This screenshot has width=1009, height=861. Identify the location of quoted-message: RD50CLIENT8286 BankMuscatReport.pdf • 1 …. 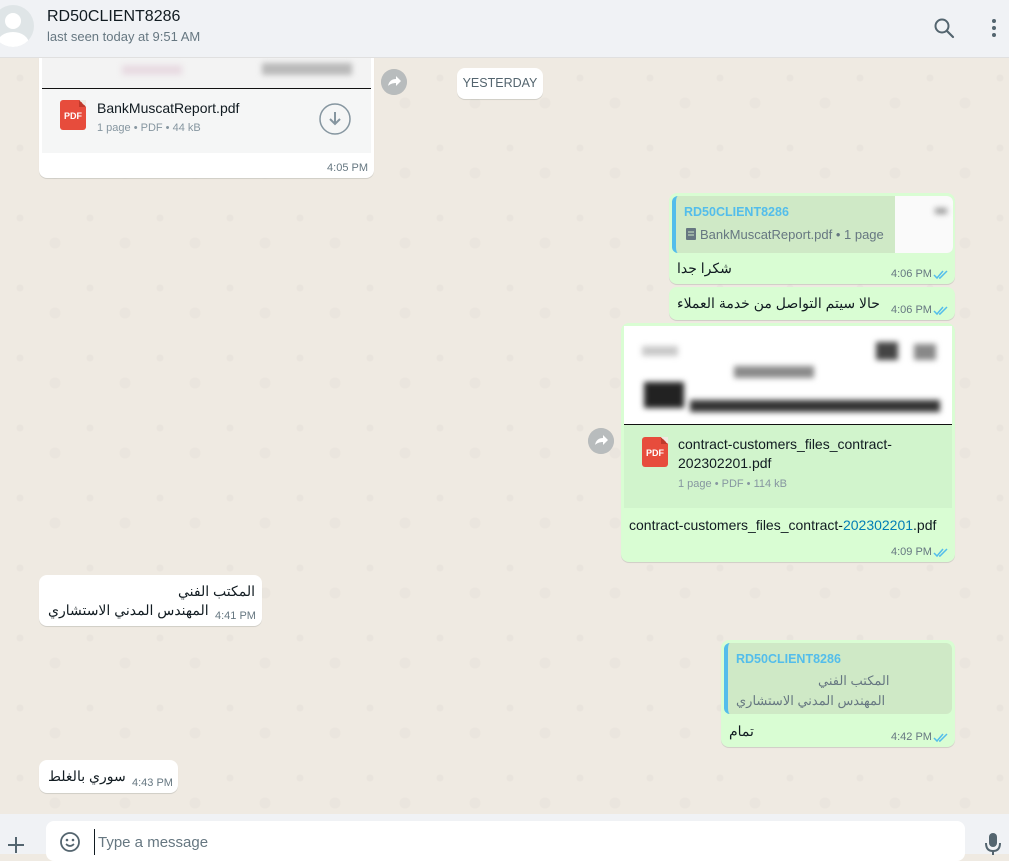
(812, 224).